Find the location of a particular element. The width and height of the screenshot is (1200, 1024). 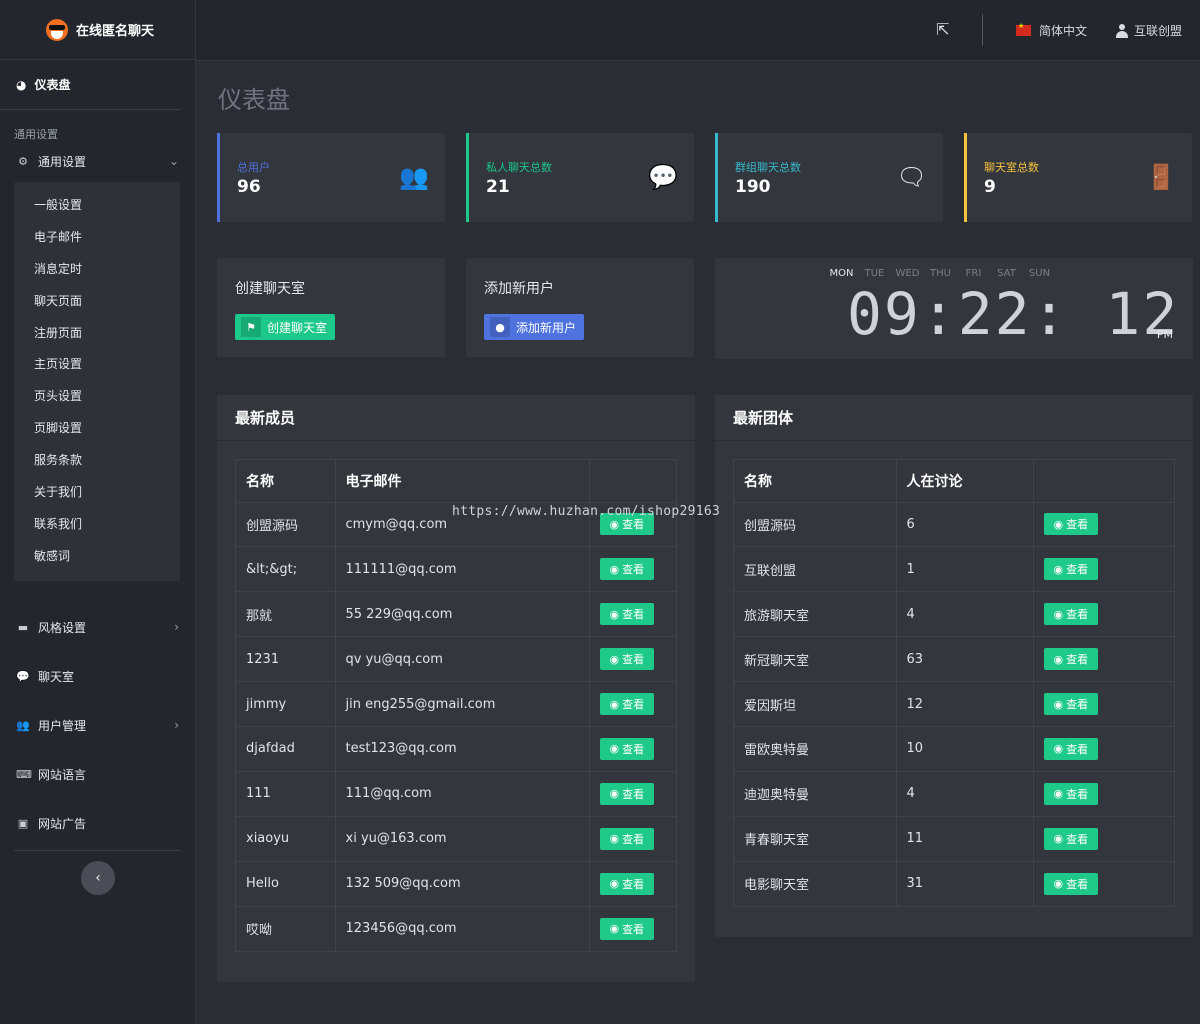

table-row: djafdad test123@qq.com ◉ 查看 is located at coordinates (456, 748).